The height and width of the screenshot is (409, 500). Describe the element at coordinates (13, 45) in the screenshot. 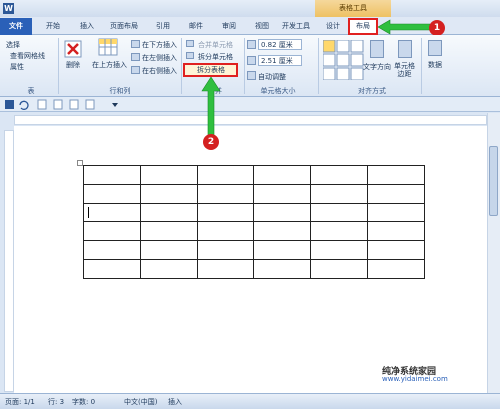

I see `select-button: 选择` at that location.